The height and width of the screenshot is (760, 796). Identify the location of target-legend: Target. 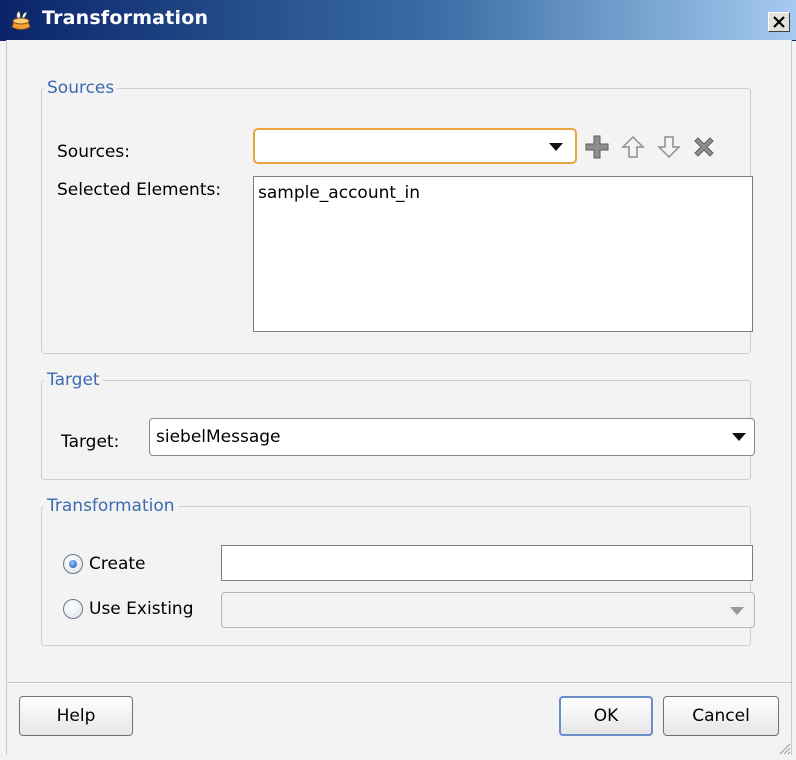
(73, 380).